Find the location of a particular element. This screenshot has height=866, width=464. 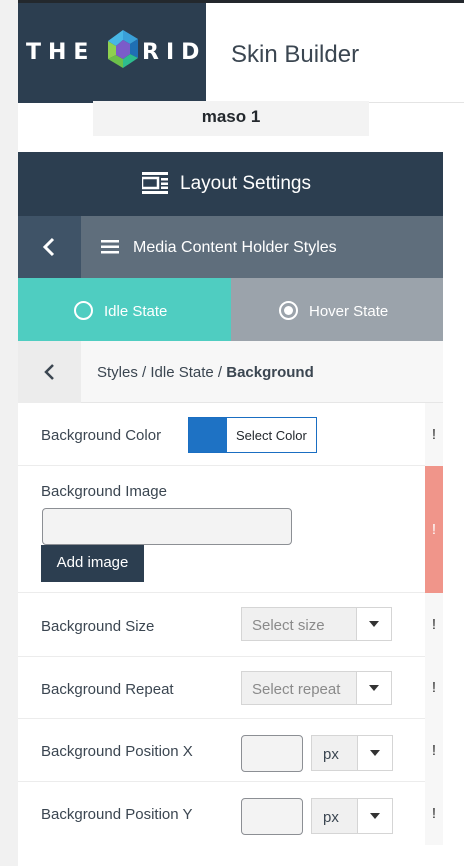

tab-hover-state: Hover State is located at coordinates (337, 309).